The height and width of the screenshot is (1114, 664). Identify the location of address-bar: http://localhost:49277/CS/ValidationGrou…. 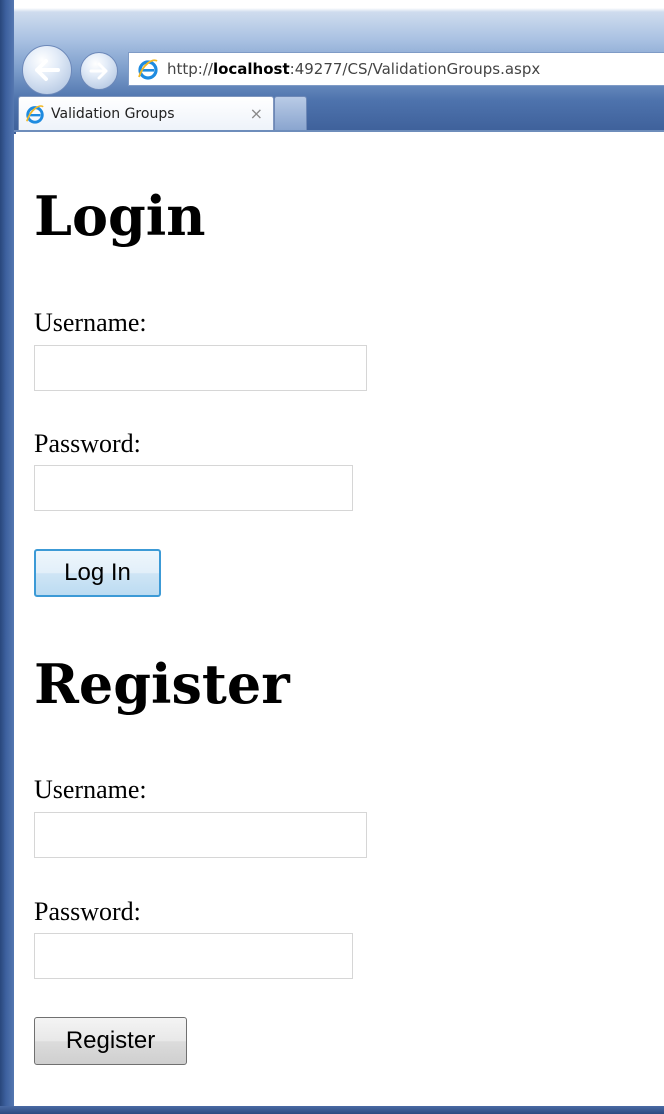
(396, 69).